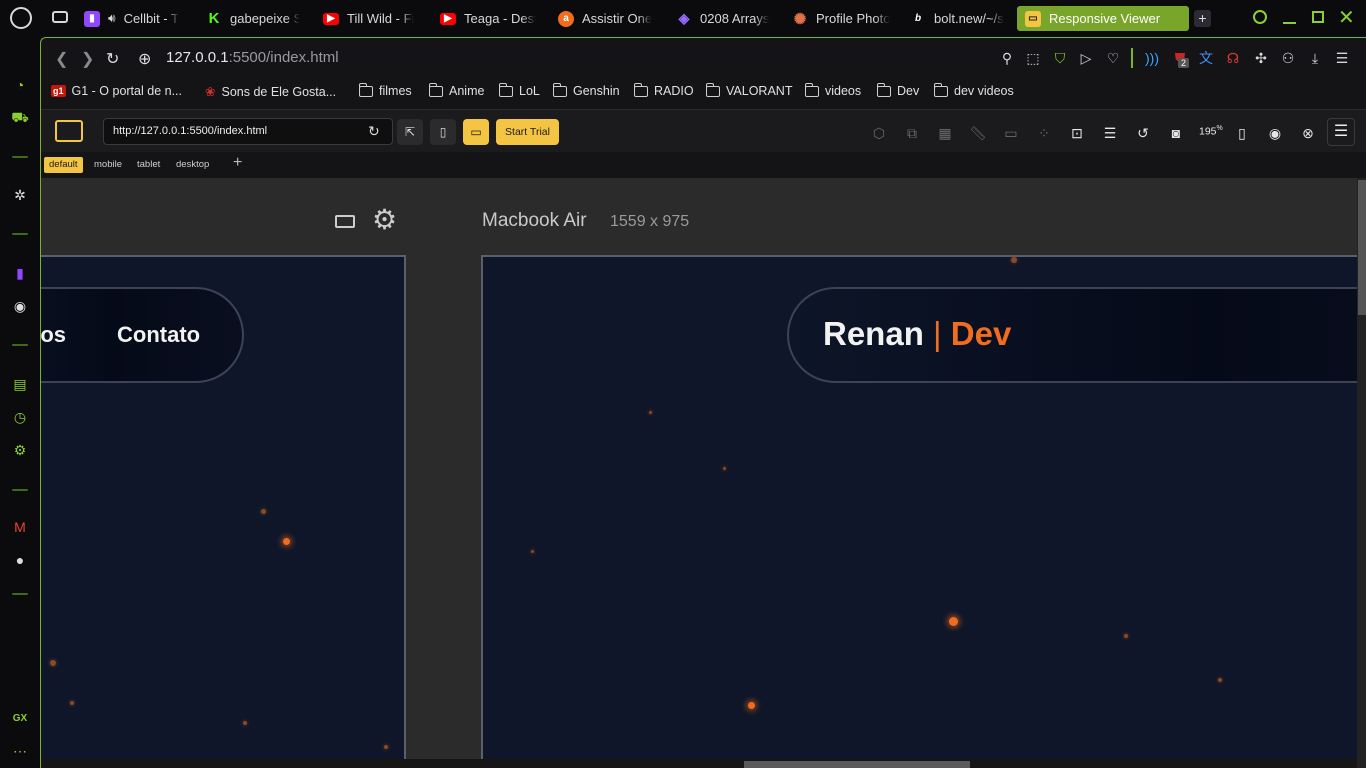 This screenshot has width=1366, height=768. Describe the element at coordinates (1233, 58) in the screenshot. I see `headphones-icon: ☊` at that location.